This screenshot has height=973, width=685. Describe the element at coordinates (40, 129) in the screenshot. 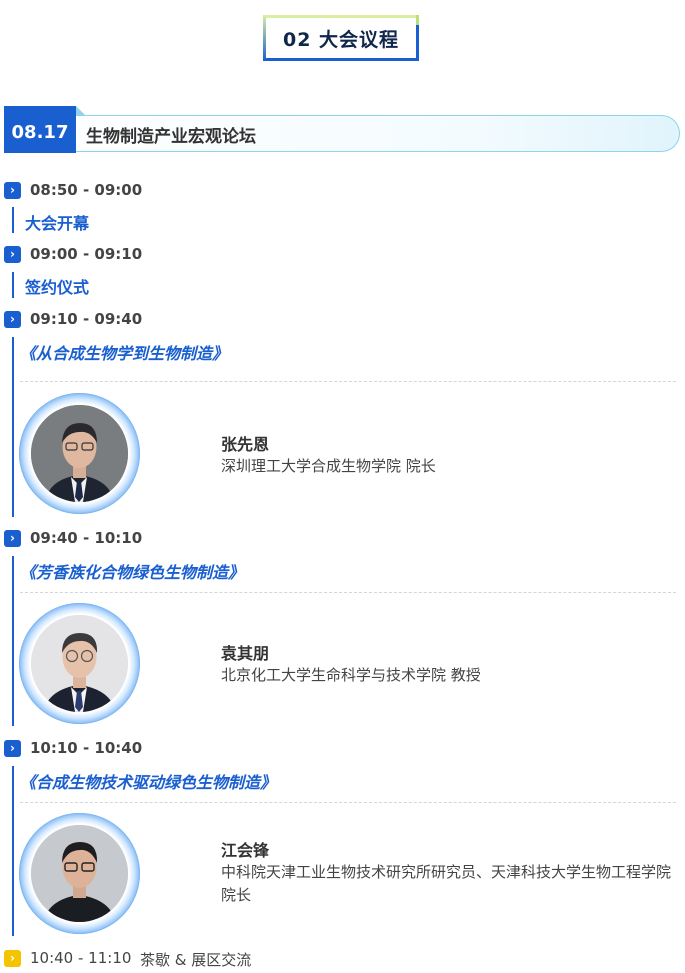

I see `session-date: 08.17` at that location.